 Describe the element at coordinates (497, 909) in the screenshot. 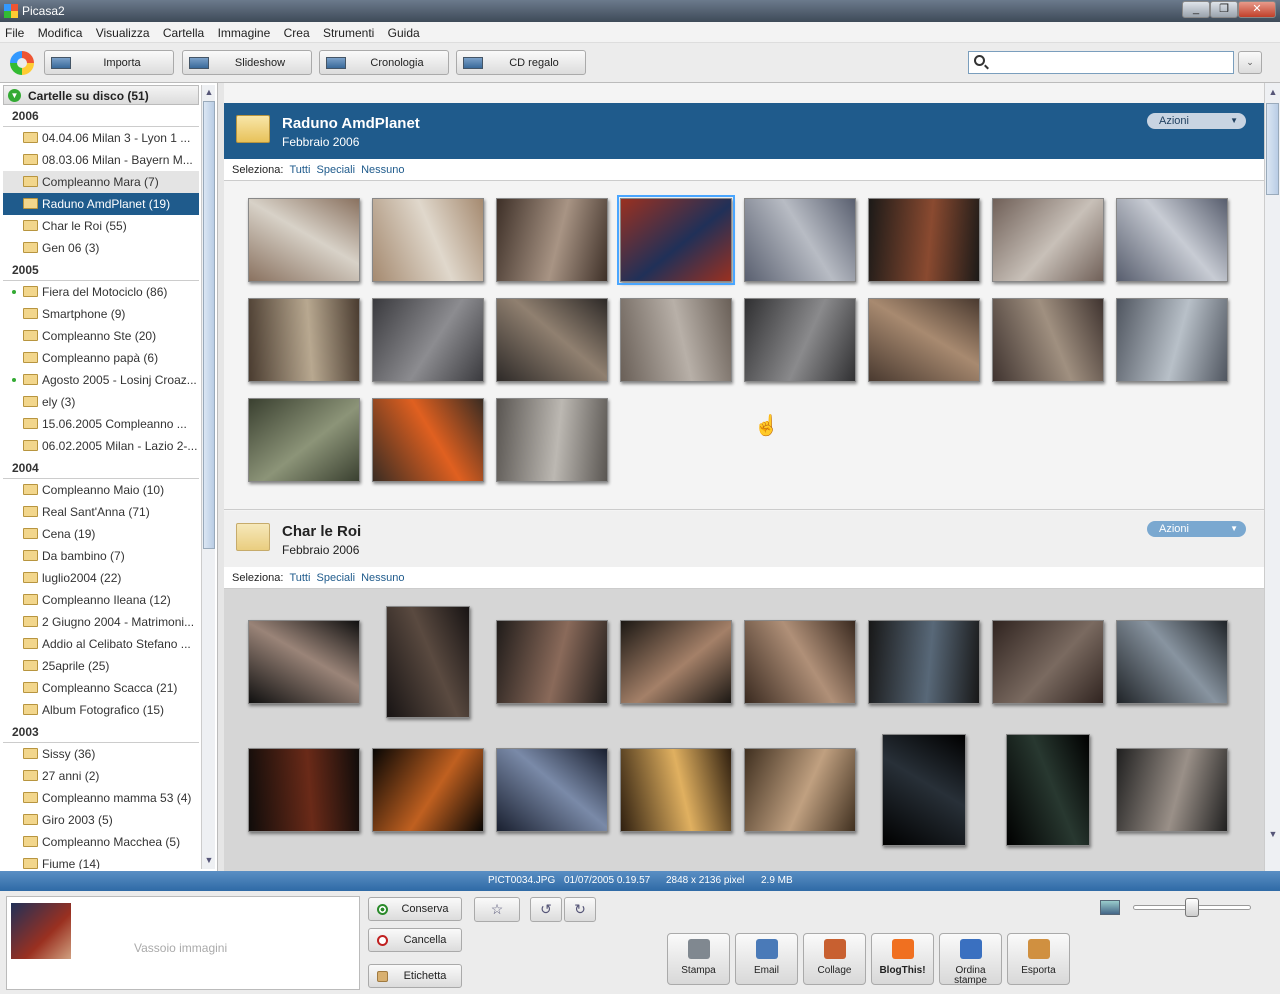

I see `star-button: ☆` at that location.